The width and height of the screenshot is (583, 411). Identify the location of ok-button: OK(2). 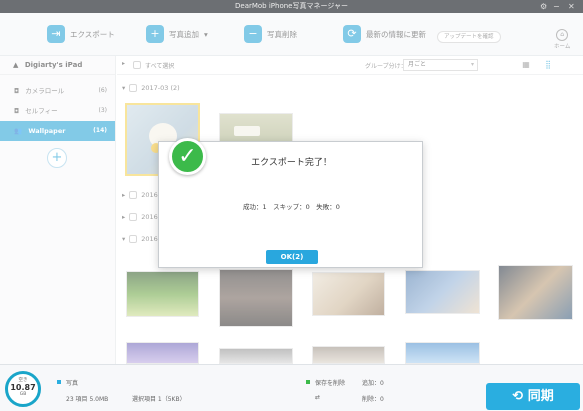
(292, 257).